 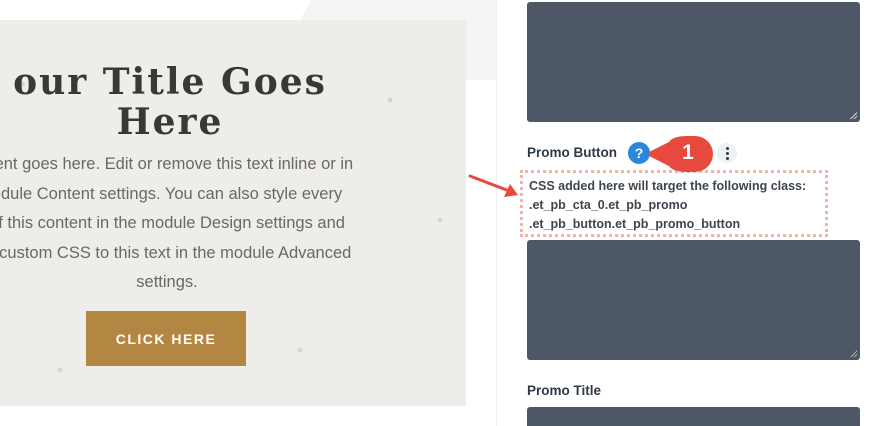 I want to click on promo-title-line-2: Here, so click(x=170, y=122).